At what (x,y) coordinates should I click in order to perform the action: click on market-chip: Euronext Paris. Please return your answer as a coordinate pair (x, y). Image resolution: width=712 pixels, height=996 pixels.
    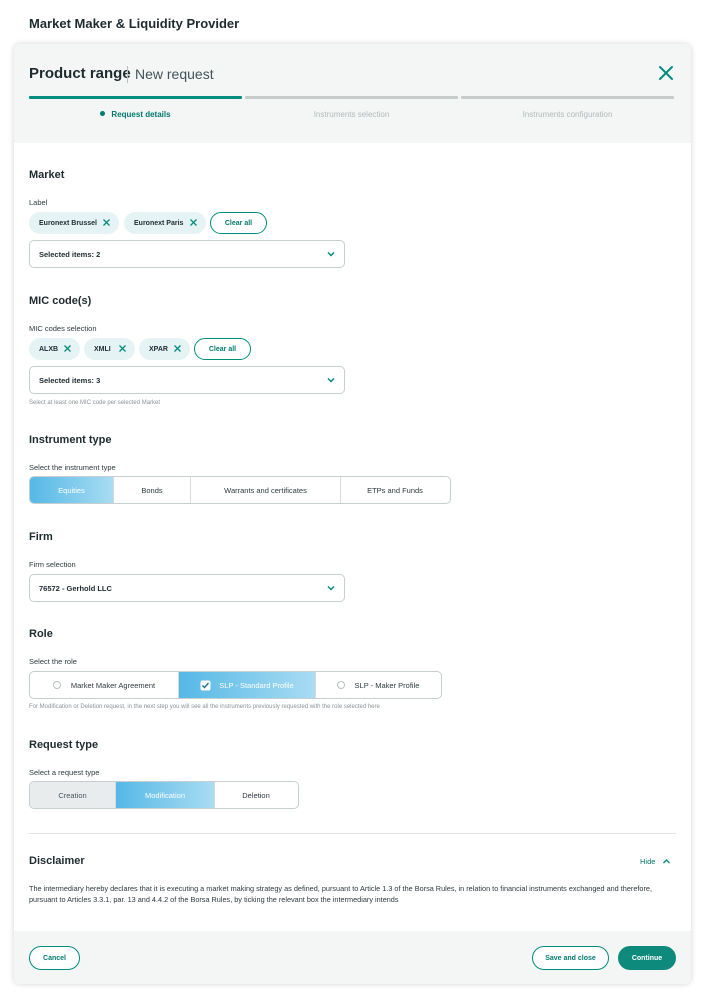
    Looking at the image, I should click on (165, 223).